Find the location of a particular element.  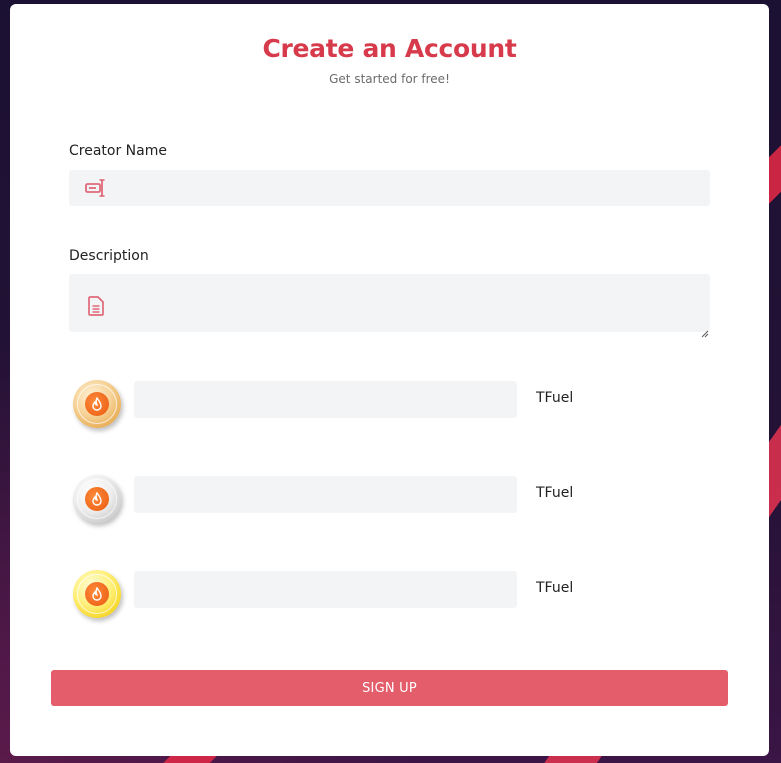

silver-tier-input is located at coordinates (325, 494).